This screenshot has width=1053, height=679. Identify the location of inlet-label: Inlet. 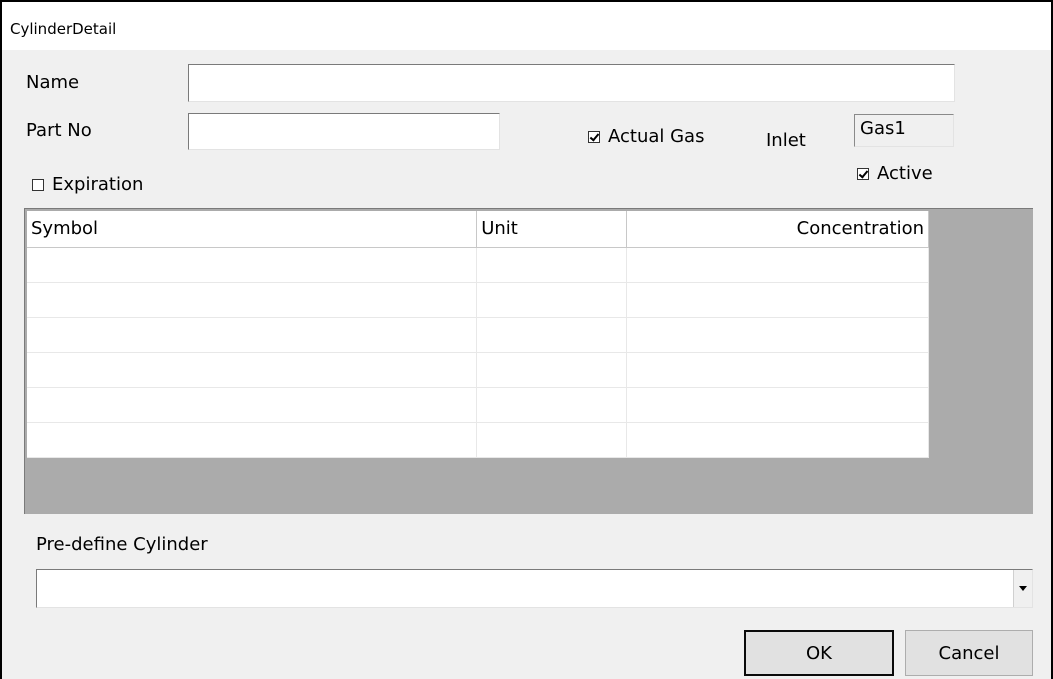
(786, 140).